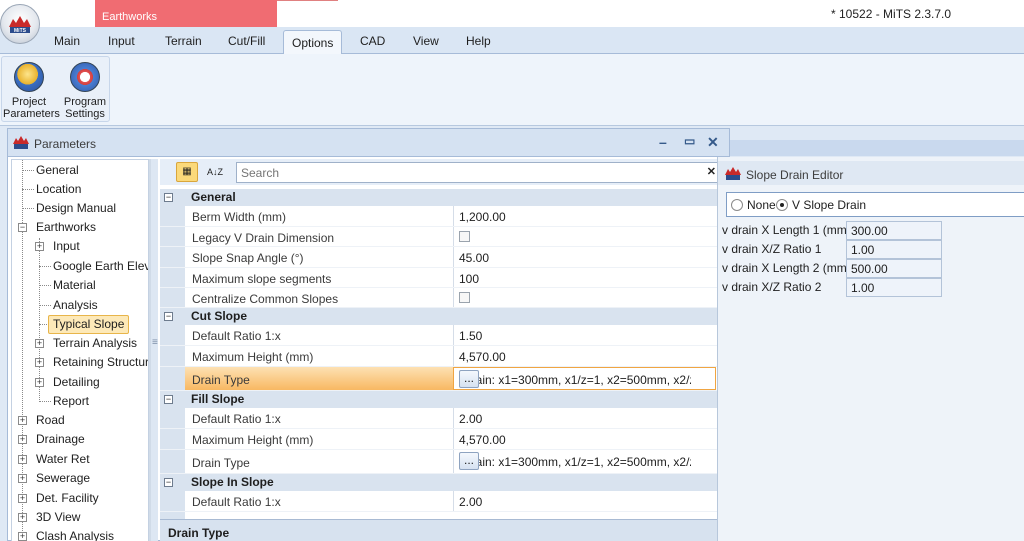 The height and width of the screenshot is (541, 1024). Describe the element at coordinates (187, 172) in the screenshot. I see `categorized-view-button: ▦` at that location.